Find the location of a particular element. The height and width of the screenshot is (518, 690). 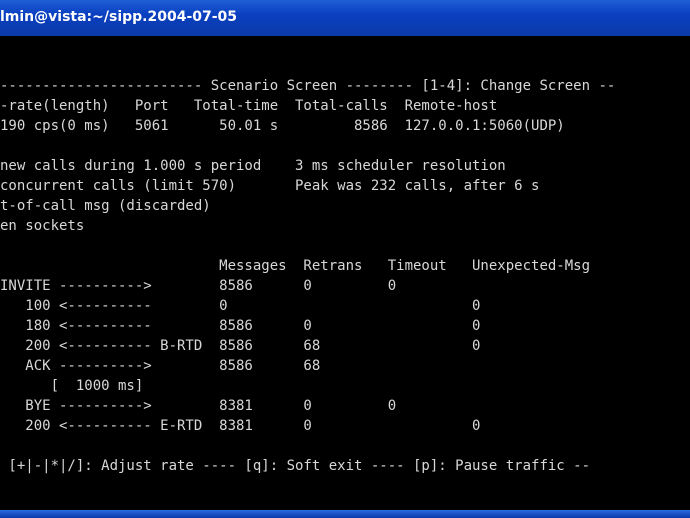

title-bar: lmin@vista:~/sipp.2004-07-05 is located at coordinates (345, 19).